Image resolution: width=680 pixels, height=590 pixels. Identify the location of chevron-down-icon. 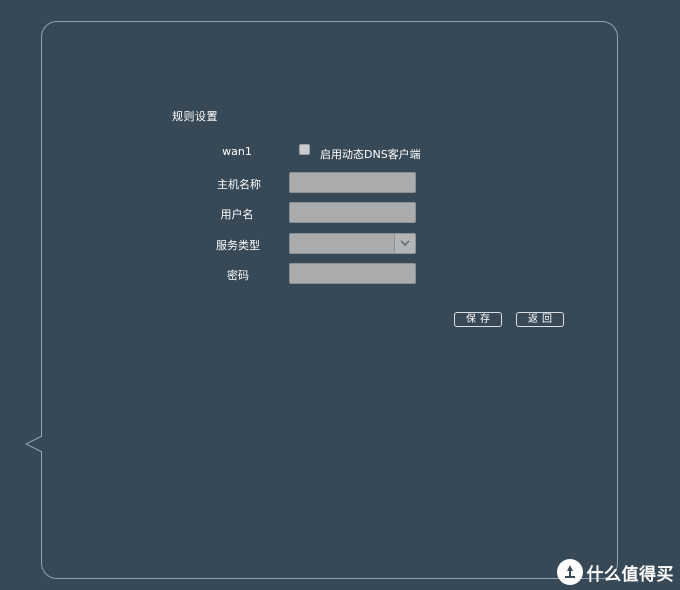
(405, 243).